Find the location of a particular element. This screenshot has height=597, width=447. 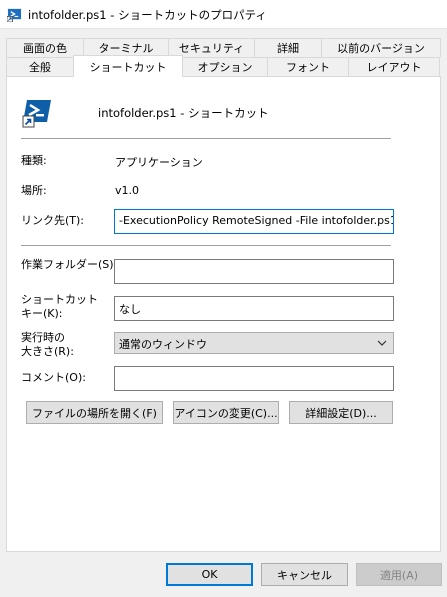

tab-font: フォント is located at coordinates (308, 66).